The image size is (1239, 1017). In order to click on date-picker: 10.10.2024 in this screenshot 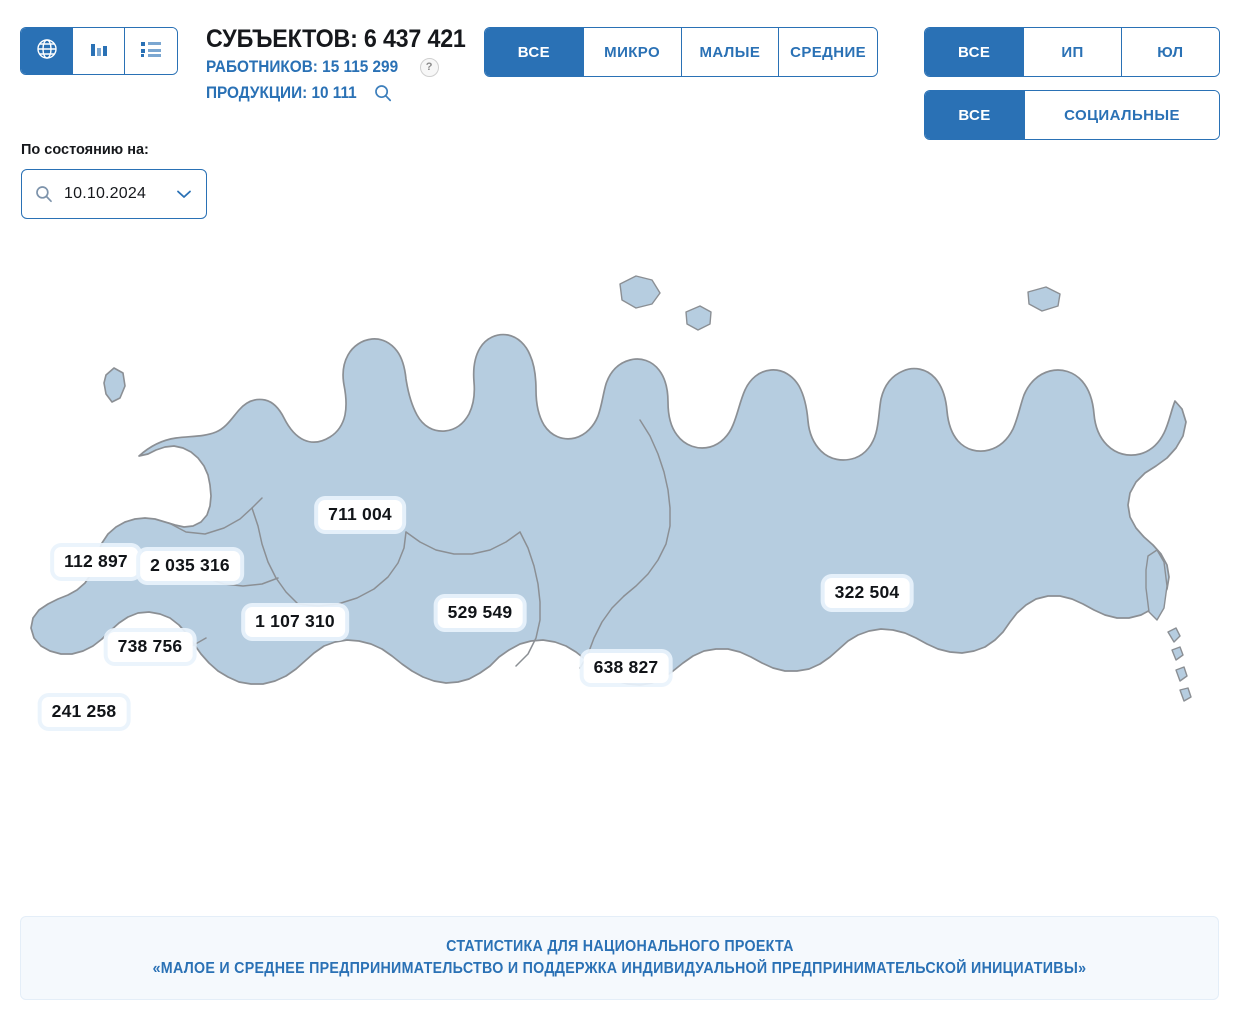, I will do `click(114, 194)`.